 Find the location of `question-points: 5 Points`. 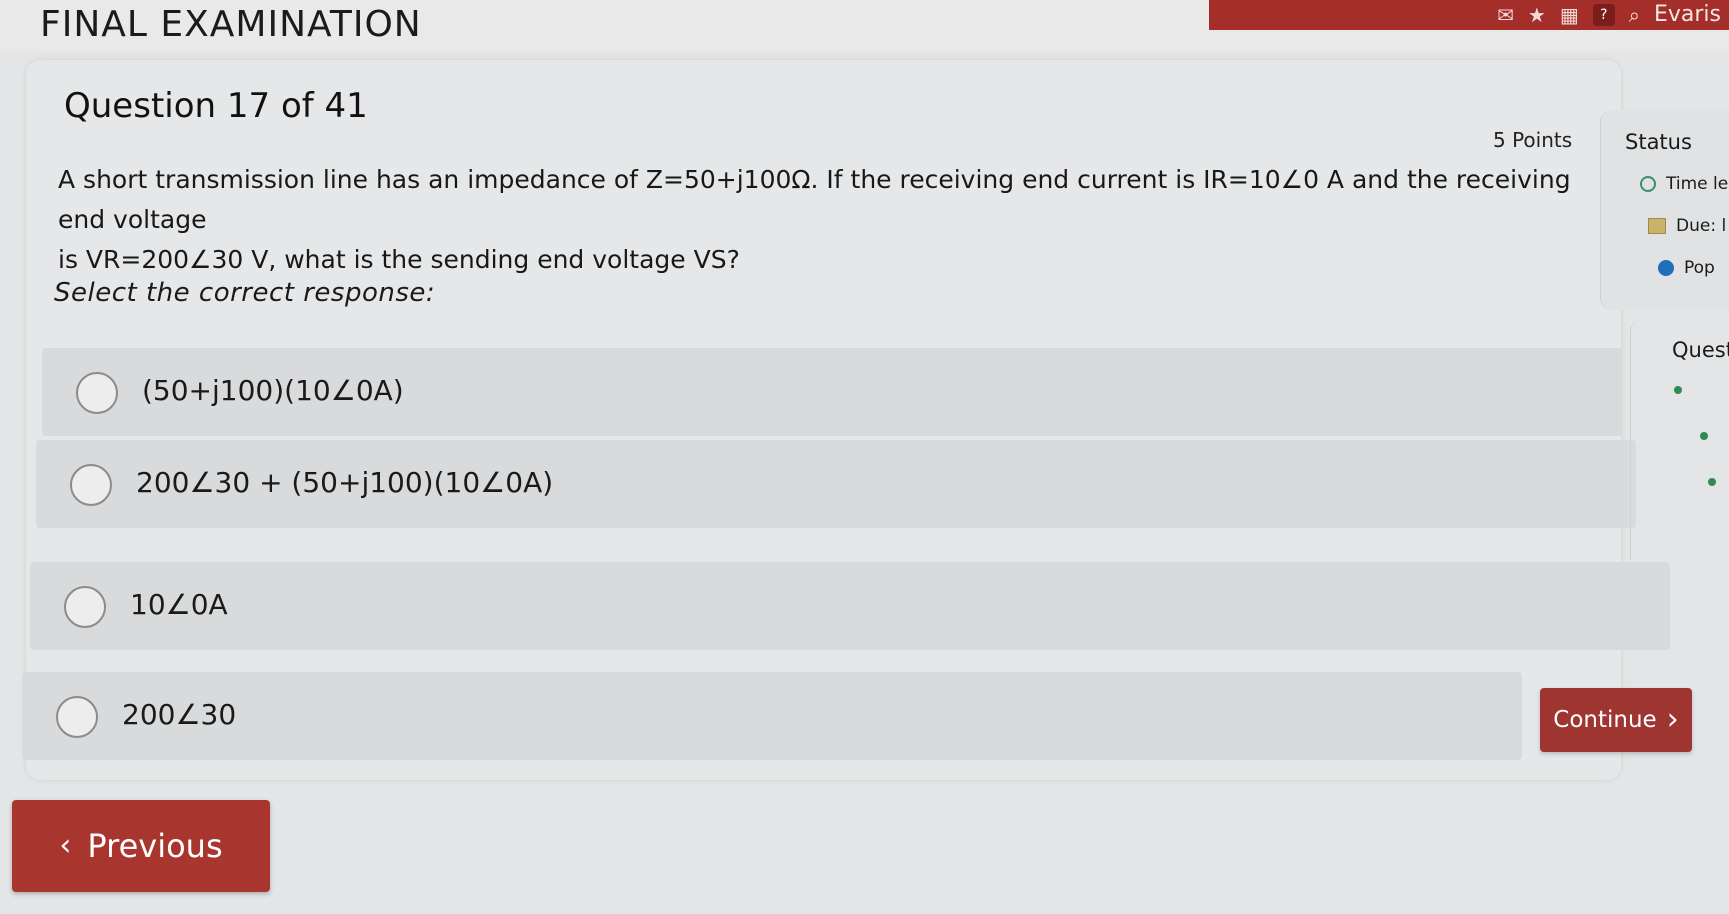

question-points: 5 Points is located at coordinates (1533, 140).